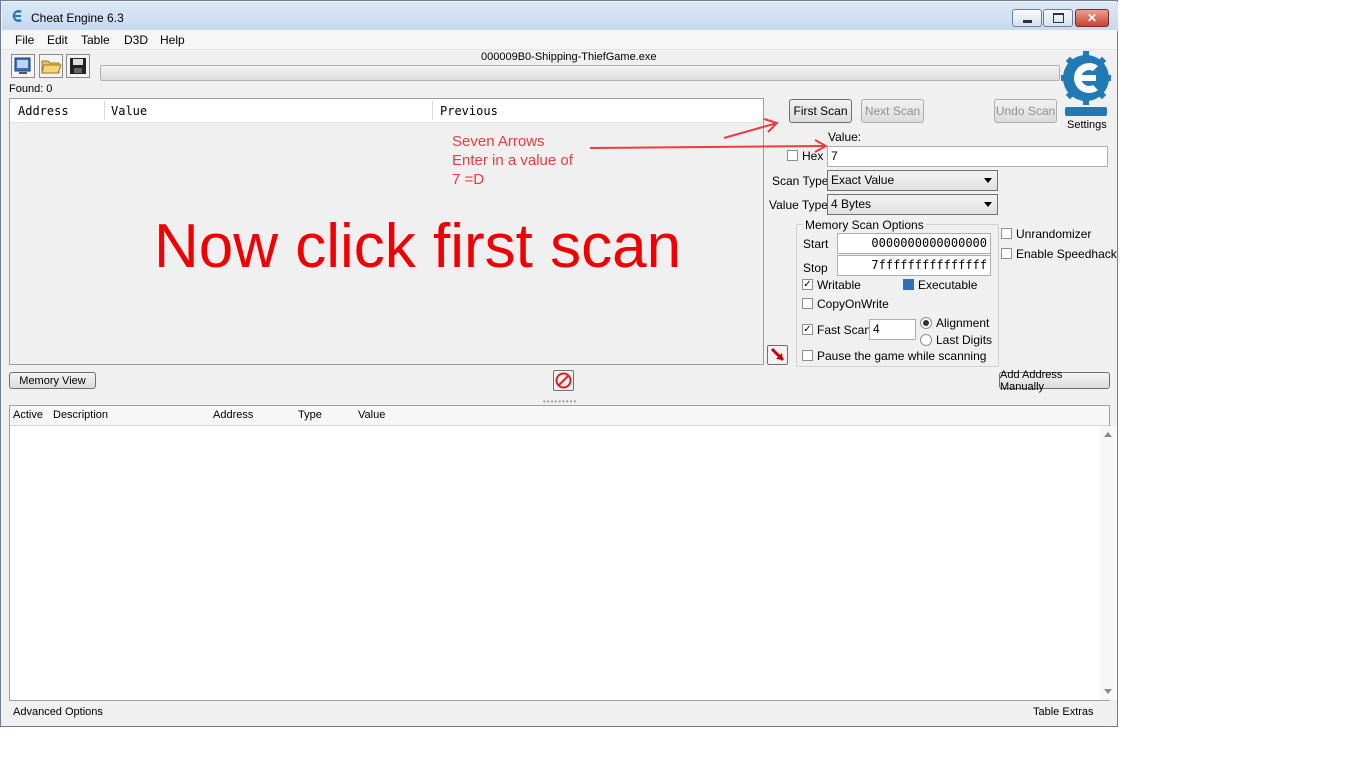 Image resolution: width=1366 pixels, height=768 pixels. Describe the element at coordinates (807, 284) in the screenshot. I see `writable-checkbox: ✓` at that location.